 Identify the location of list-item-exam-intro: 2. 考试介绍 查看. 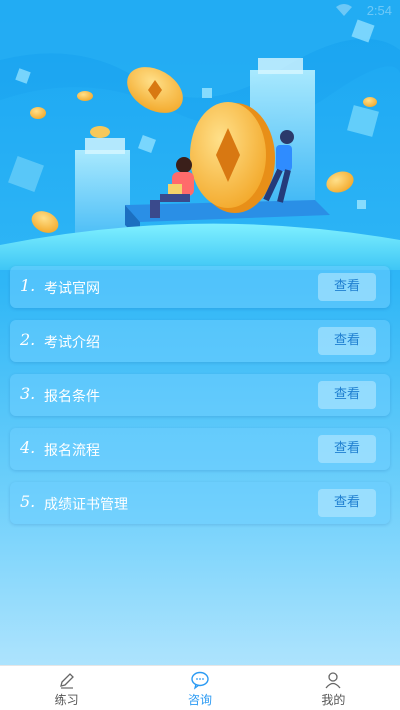
(200, 341).